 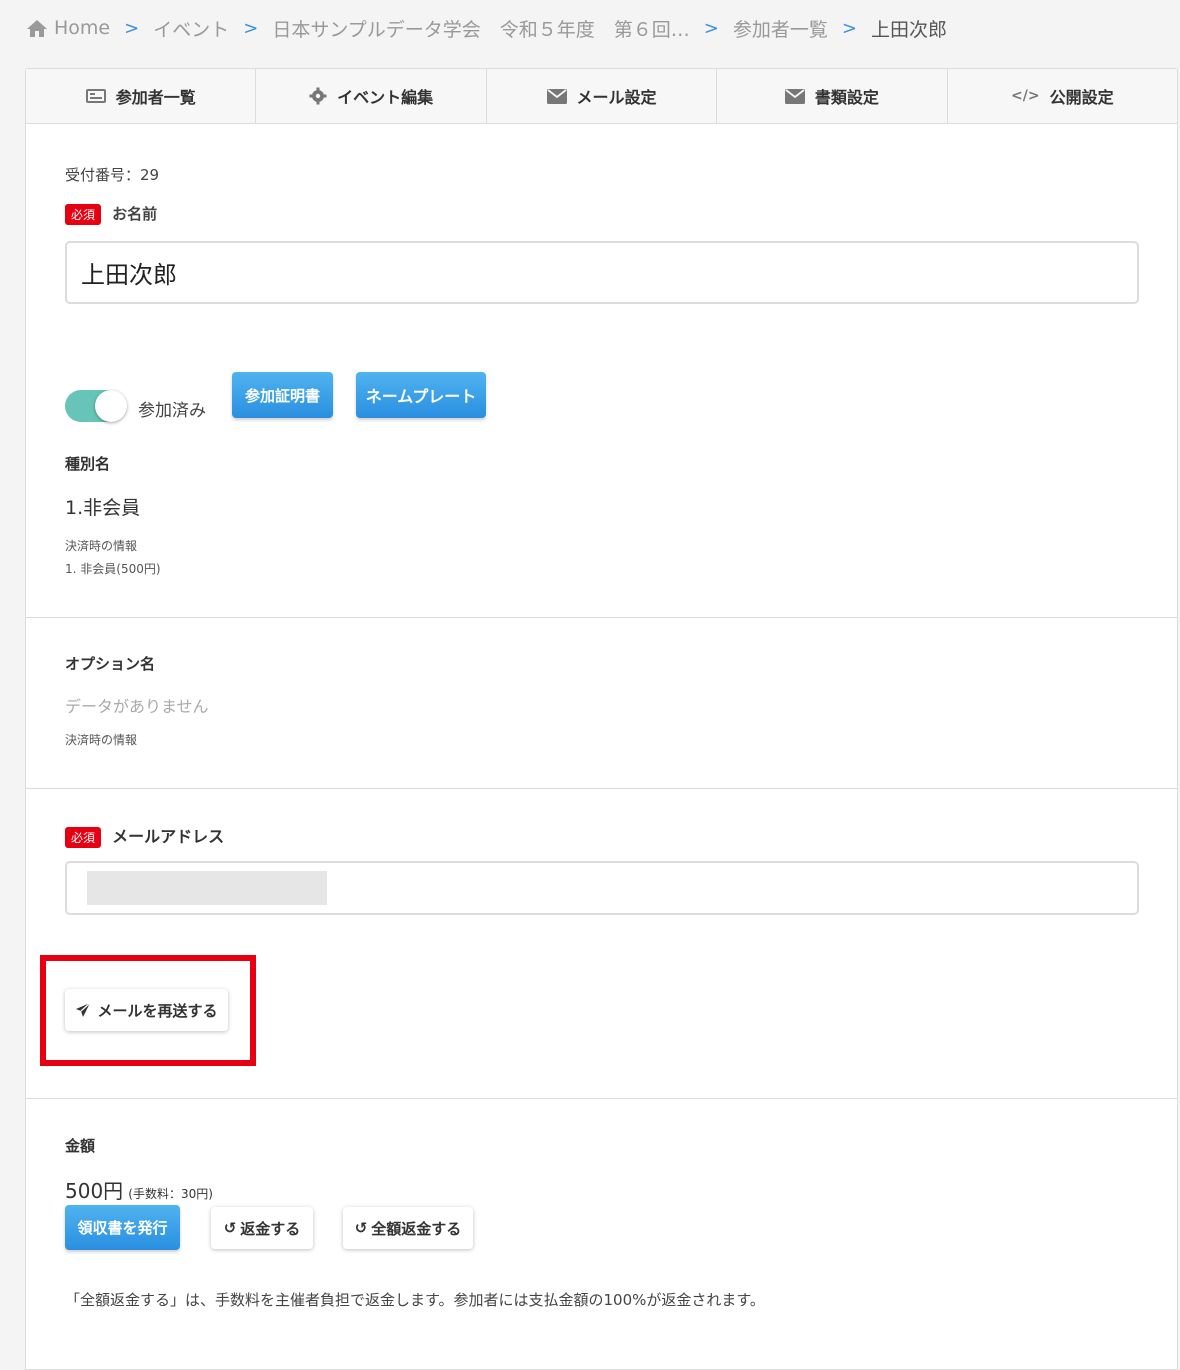 I want to click on tab-label: メール設定, so click(x=616, y=97).